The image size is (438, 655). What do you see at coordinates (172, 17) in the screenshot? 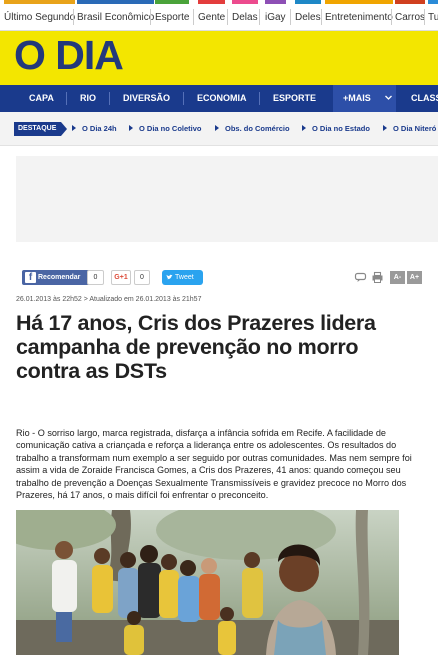
I see `portal-link-label: Esporte` at bounding box center [172, 17].